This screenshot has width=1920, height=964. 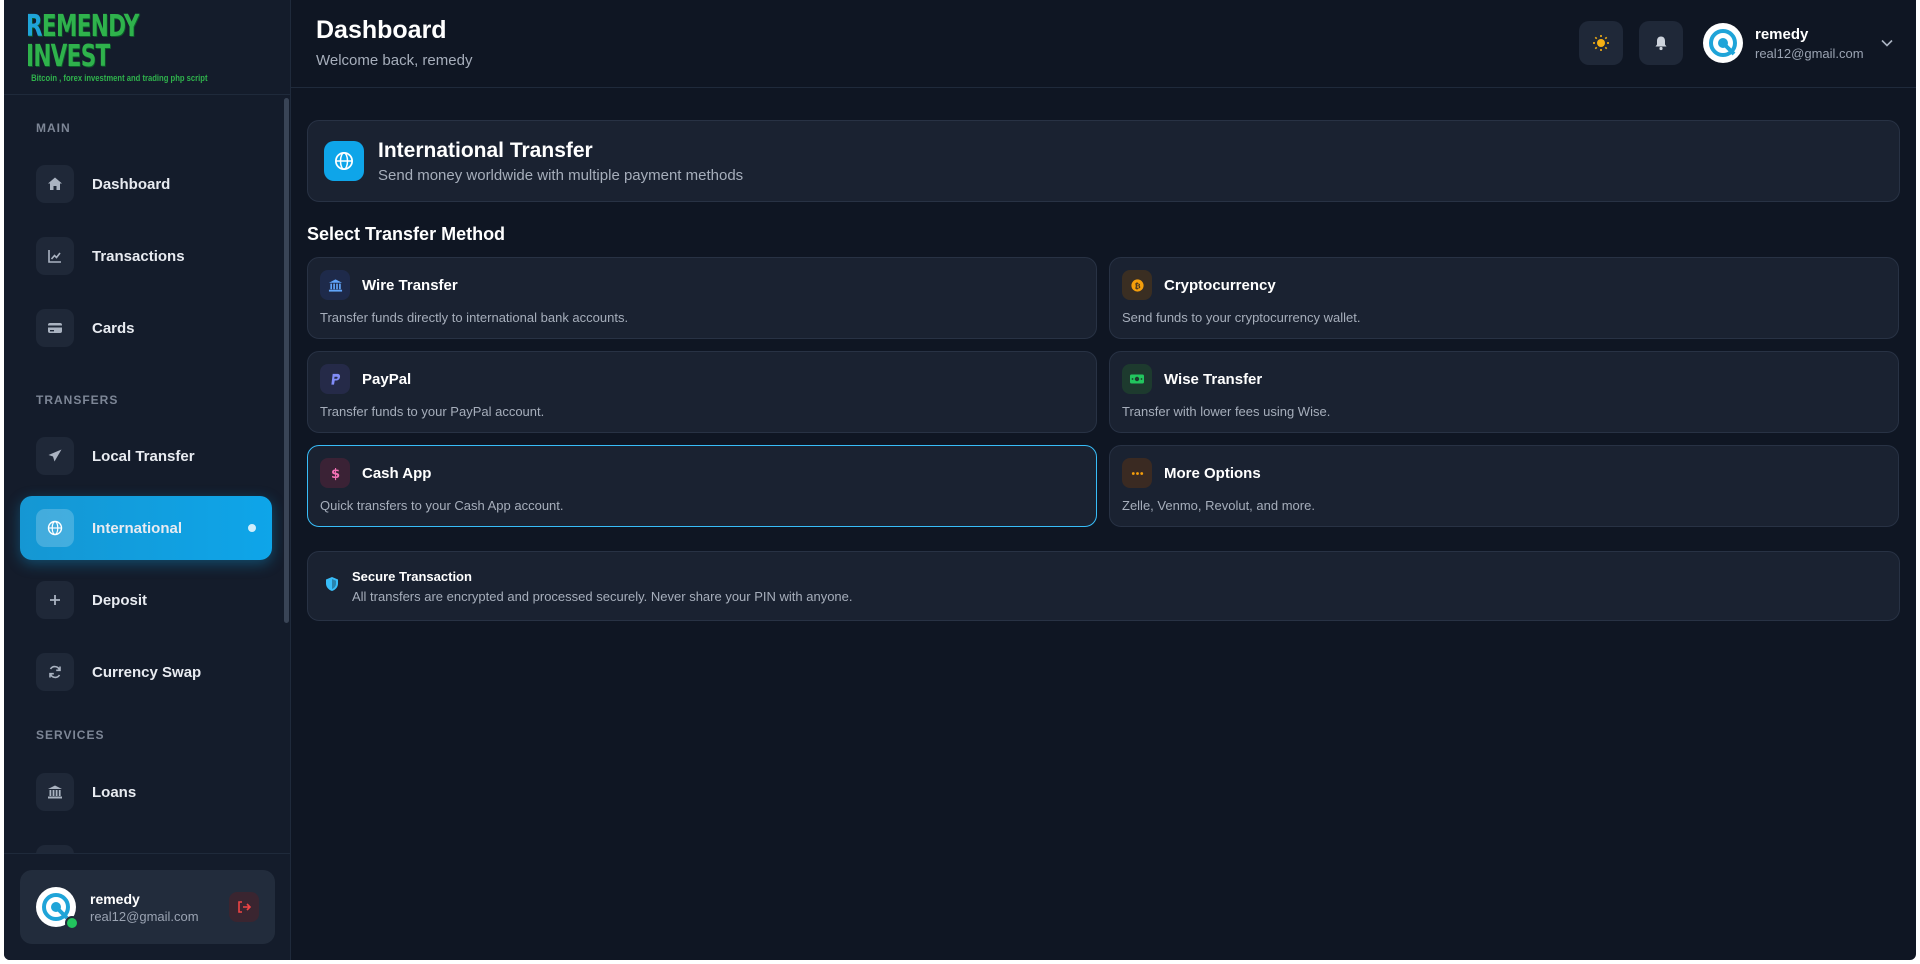 What do you see at coordinates (1137, 379) in the screenshot?
I see `money-bill-icon` at bounding box center [1137, 379].